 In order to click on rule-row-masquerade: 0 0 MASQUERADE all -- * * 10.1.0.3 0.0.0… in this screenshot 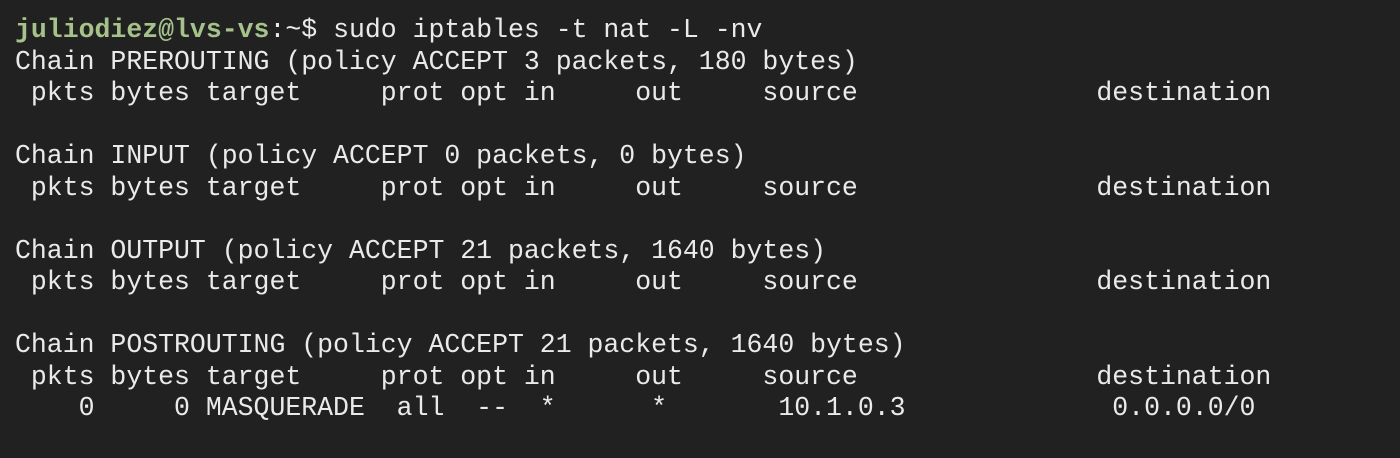, I will do `click(635, 408)`.